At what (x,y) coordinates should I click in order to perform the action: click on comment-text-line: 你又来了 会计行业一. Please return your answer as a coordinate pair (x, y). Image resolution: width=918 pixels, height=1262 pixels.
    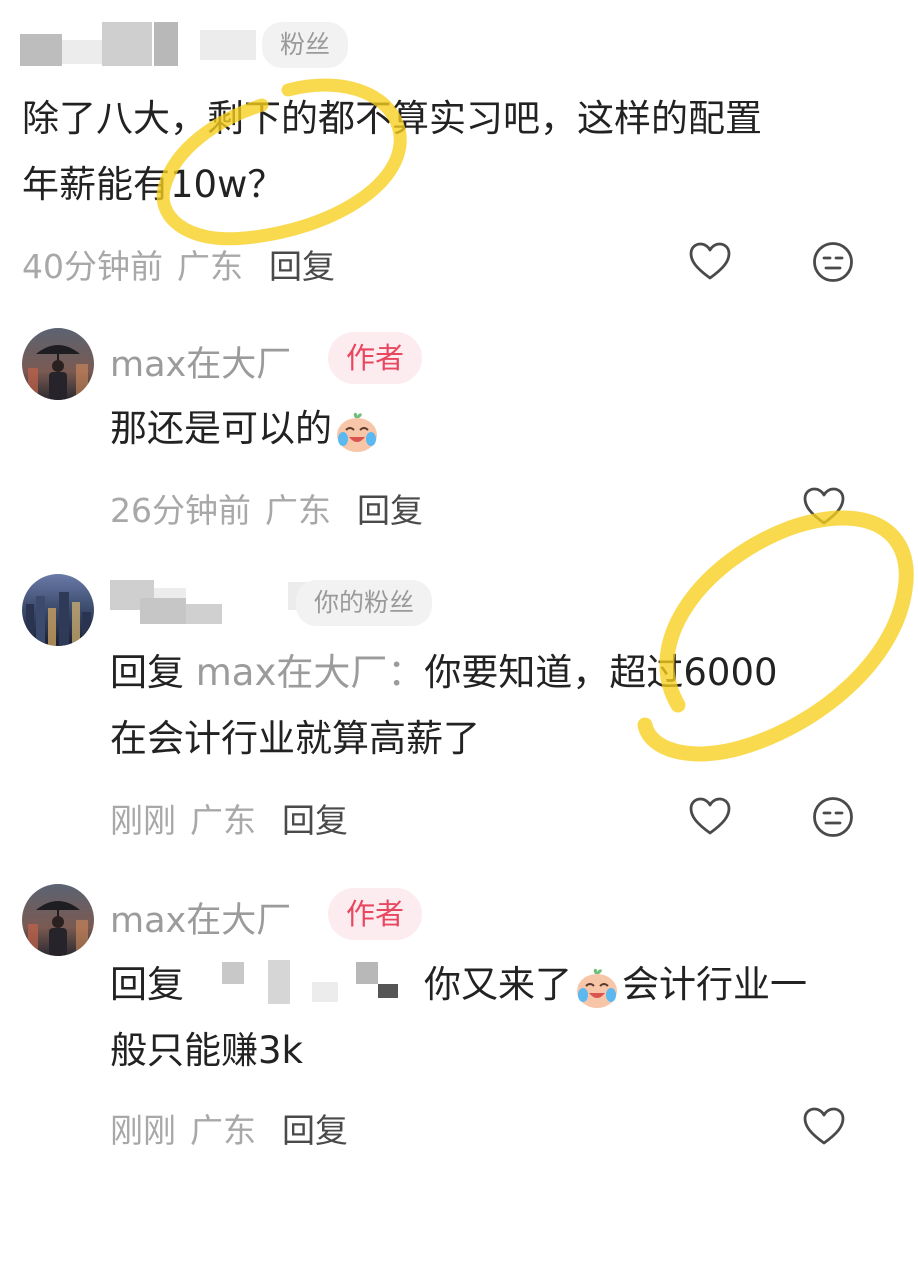
    Looking at the image, I should click on (615, 985).